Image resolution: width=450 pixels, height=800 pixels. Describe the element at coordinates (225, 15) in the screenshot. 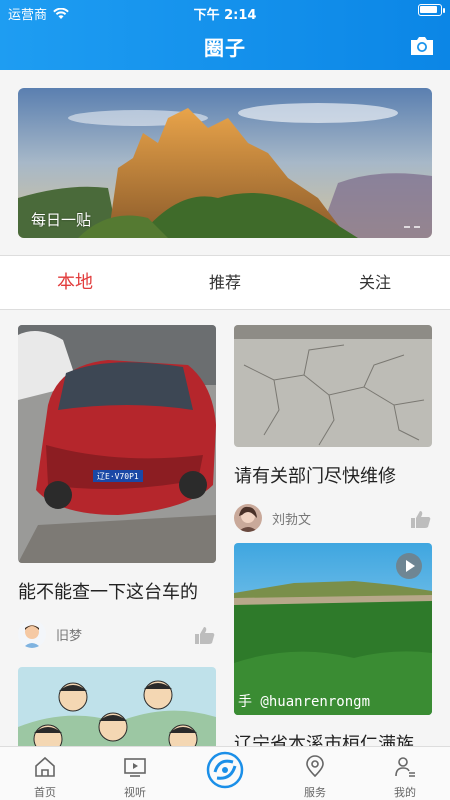

I see `status-time: 下午 2:14` at that location.